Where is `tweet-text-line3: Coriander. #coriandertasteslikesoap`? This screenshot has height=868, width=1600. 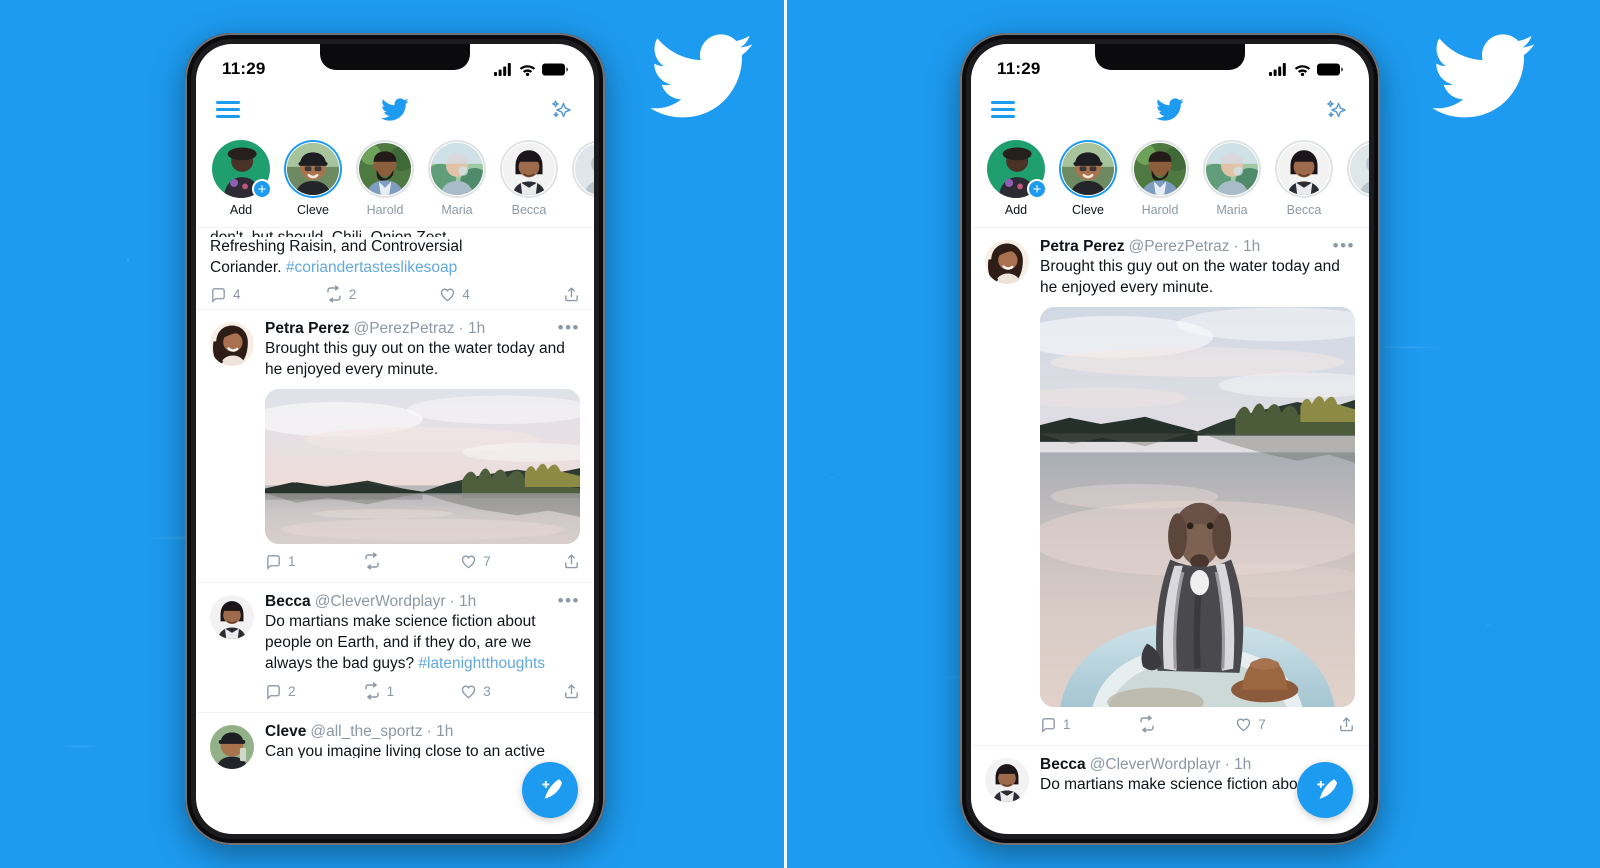
tweet-text-line3: Coriander. #coriandertasteslikesoap is located at coordinates (395, 268).